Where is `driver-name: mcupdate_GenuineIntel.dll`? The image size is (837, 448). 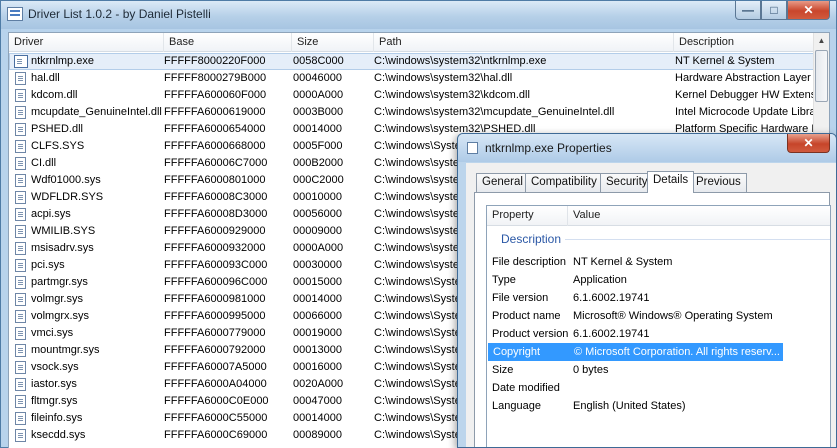 driver-name: mcupdate_GenuineIntel.dll is located at coordinates (96, 112).